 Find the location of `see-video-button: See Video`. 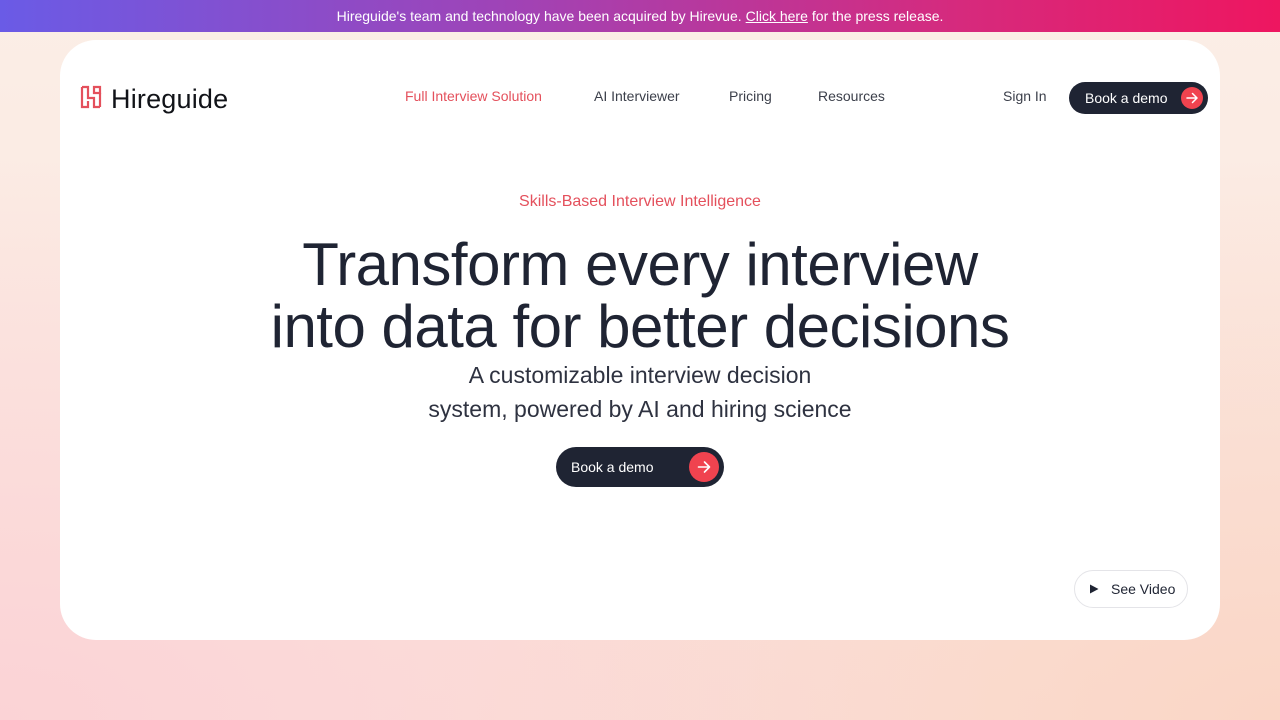

see-video-button: See Video is located at coordinates (1131, 589).